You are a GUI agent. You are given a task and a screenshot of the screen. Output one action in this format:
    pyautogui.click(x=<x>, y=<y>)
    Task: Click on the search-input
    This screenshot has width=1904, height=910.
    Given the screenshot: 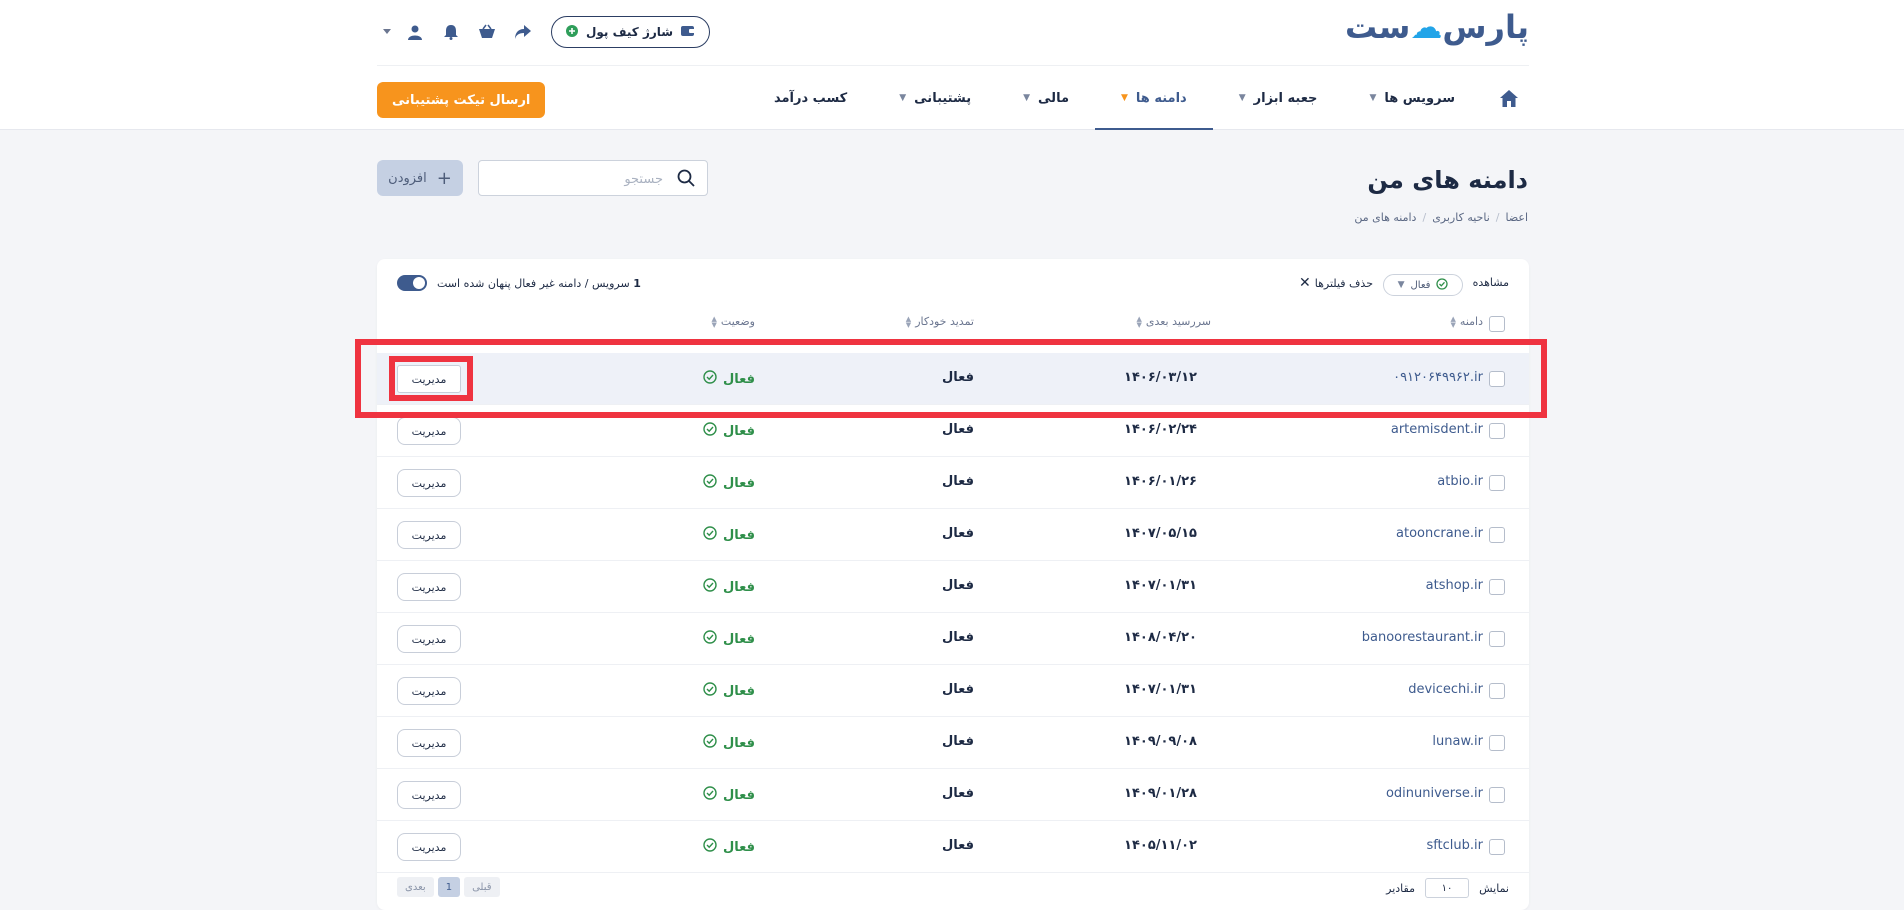 What is the action you would take?
    pyautogui.click(x=578, y=179)
    